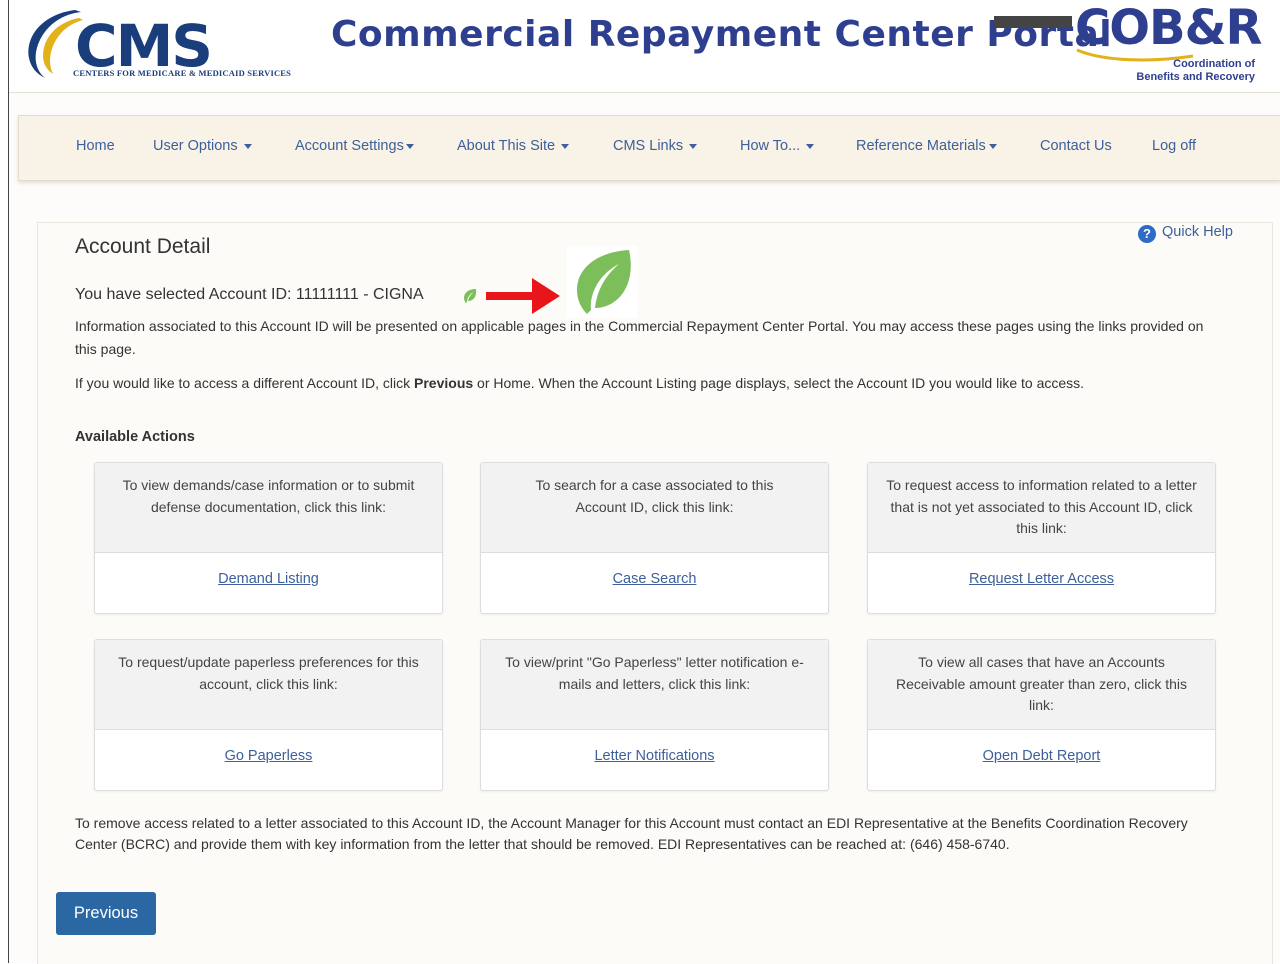 The height and width of the screenshot is (964, 1280). Describe the element at coordinates (268, 579) in the screenshot. I see `demand-listing-link: Demand Listing` at that location.